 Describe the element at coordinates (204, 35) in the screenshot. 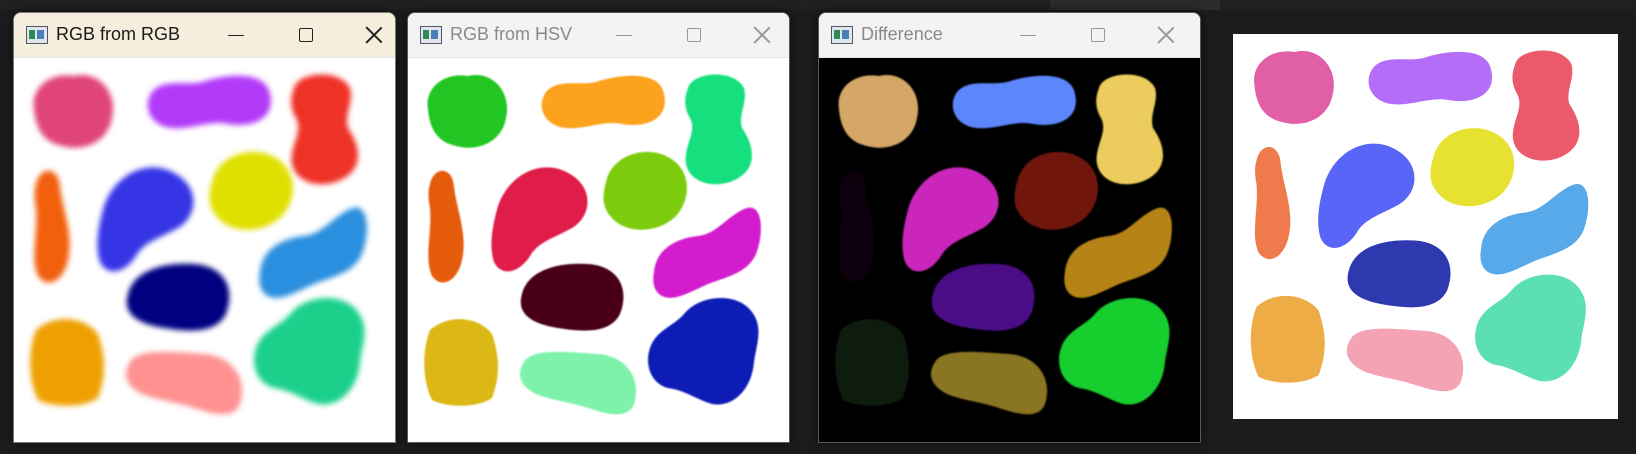

I see `title-bar: RGB from RGB` at that location.